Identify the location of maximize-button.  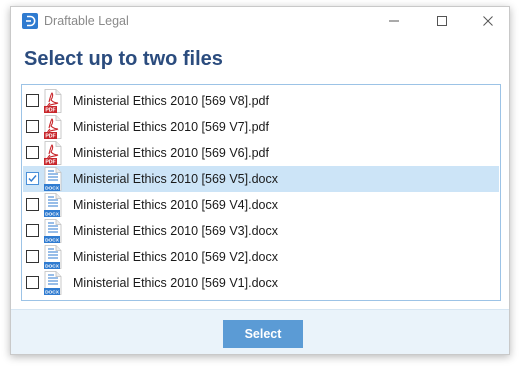
(442, 21).